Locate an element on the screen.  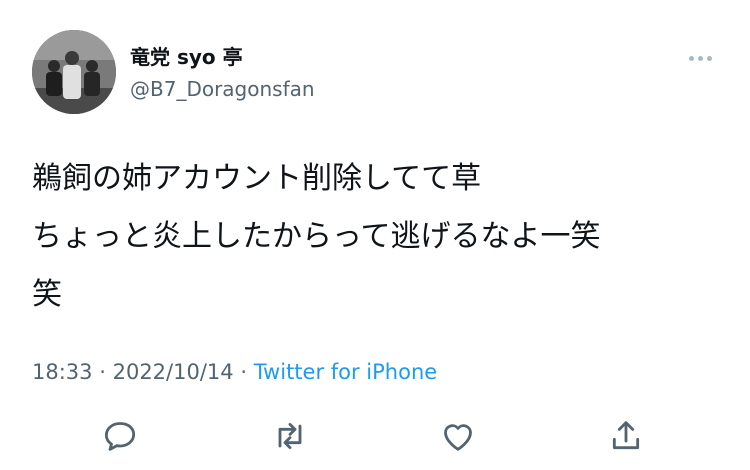
tweet-line: 鵜飼の姉アカウント削除してて草 is located at coordinates (257, 178).